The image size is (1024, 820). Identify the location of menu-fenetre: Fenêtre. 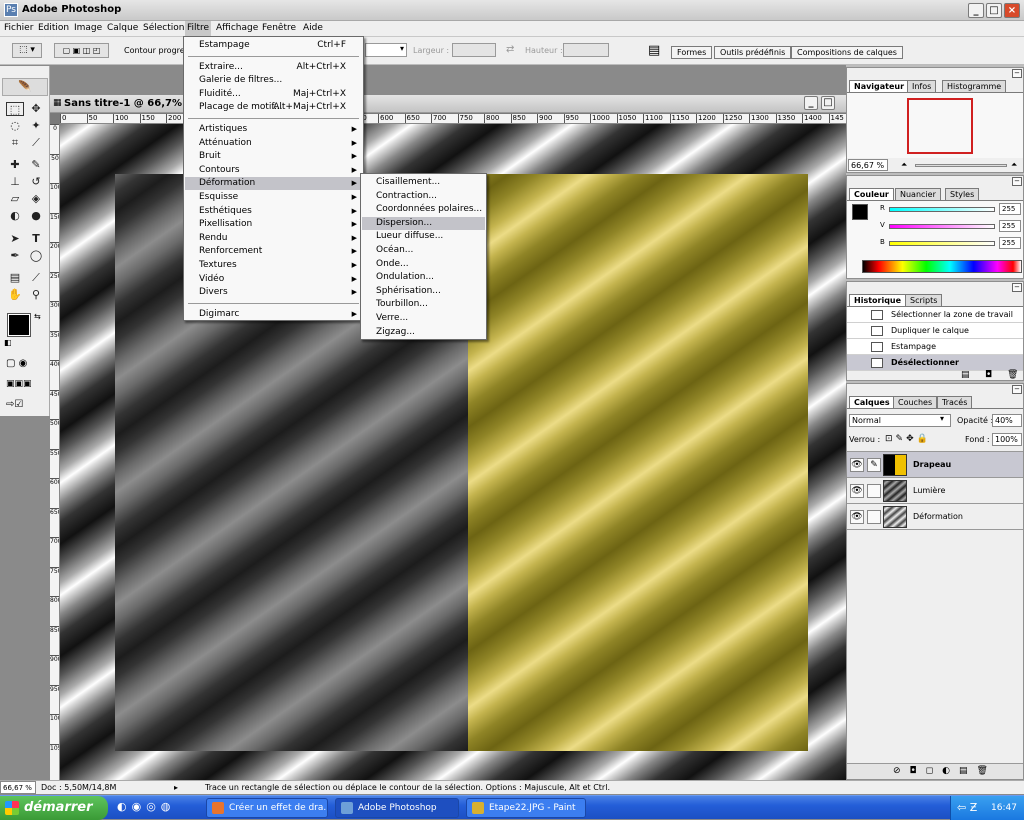
(279, 28).